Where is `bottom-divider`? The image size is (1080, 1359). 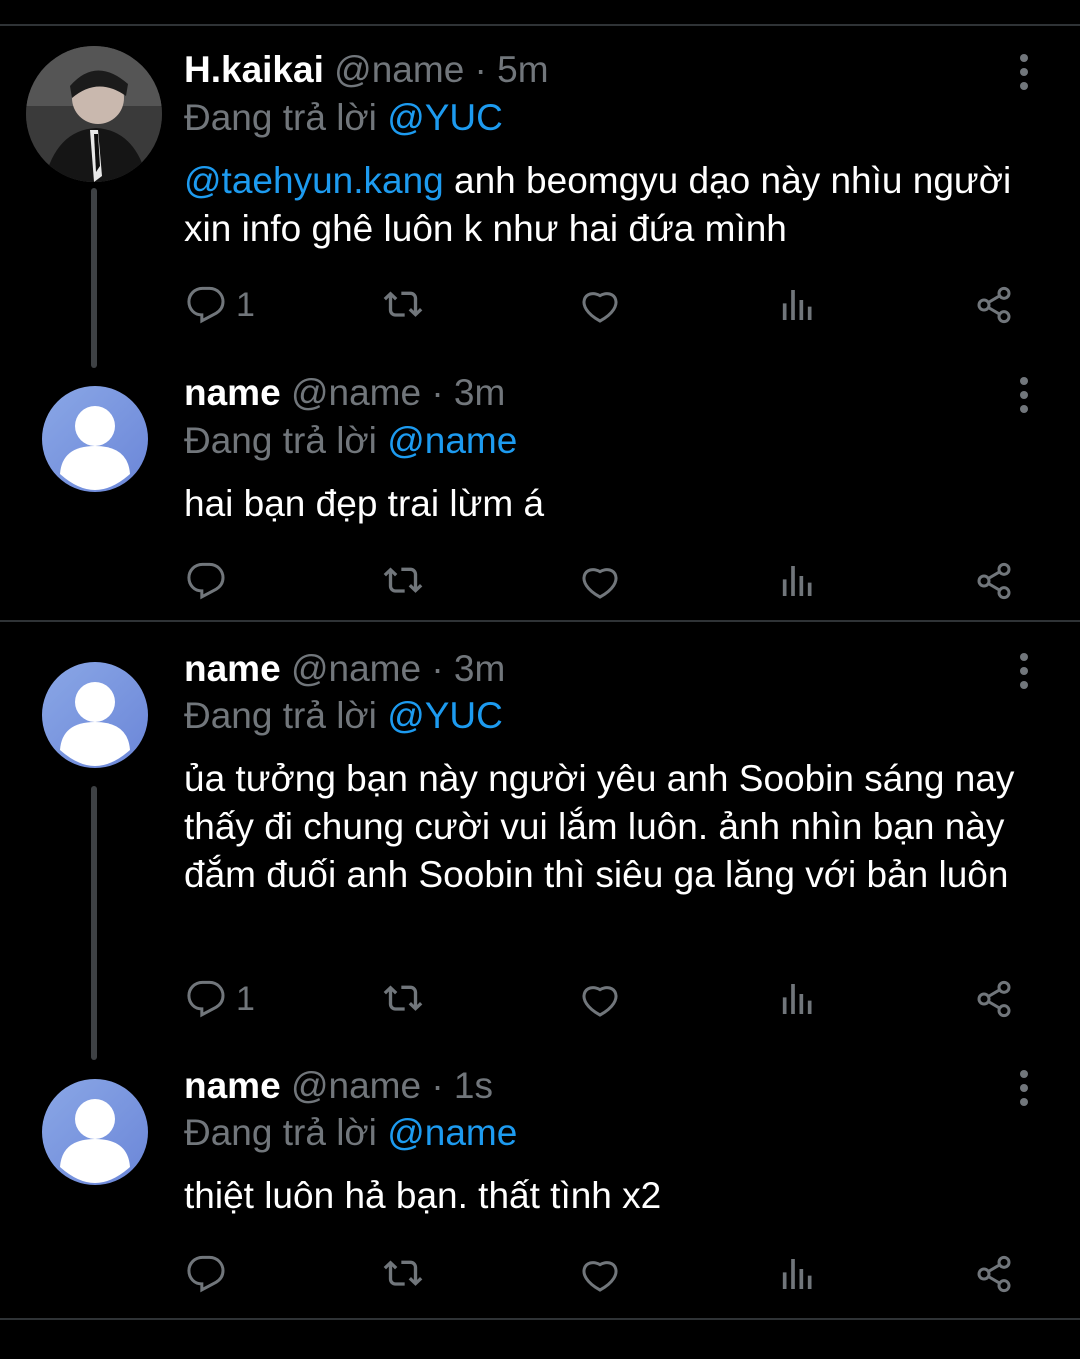 bottom-divider is located at coordinates (540, 1319).